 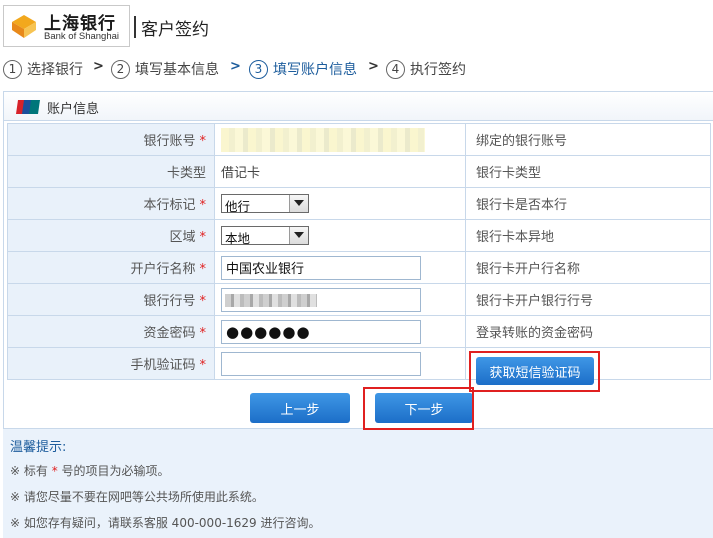 I want to click on step-basic-info: 2 填写基本信息, so click(x=165, y=69).